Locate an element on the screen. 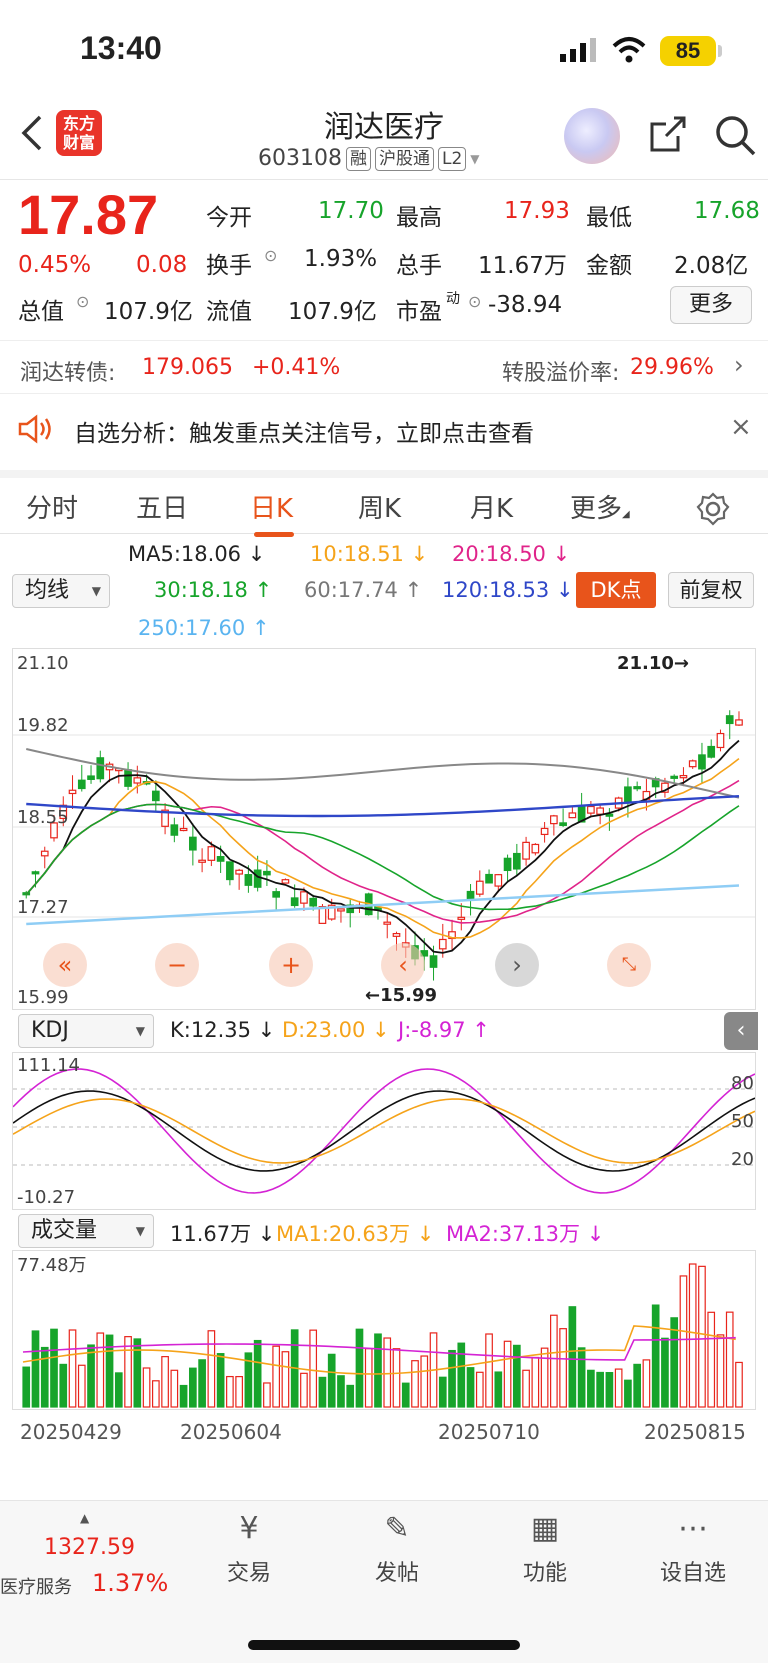 The width and height of the screenshot is (768, 1663). trade-icon: ¥ is located at coordinates (249, 1528).